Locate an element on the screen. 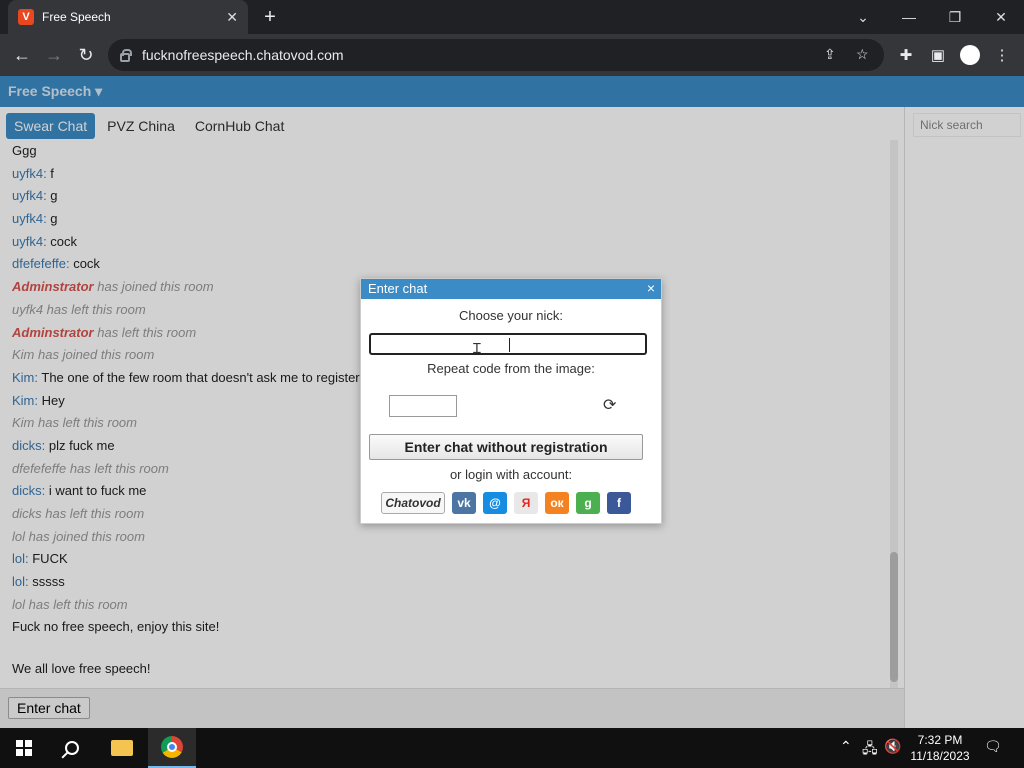 The width and height of the screenshot is (1024, 768). notifications-icon: 🗨 is located at coordinates (993, 746).